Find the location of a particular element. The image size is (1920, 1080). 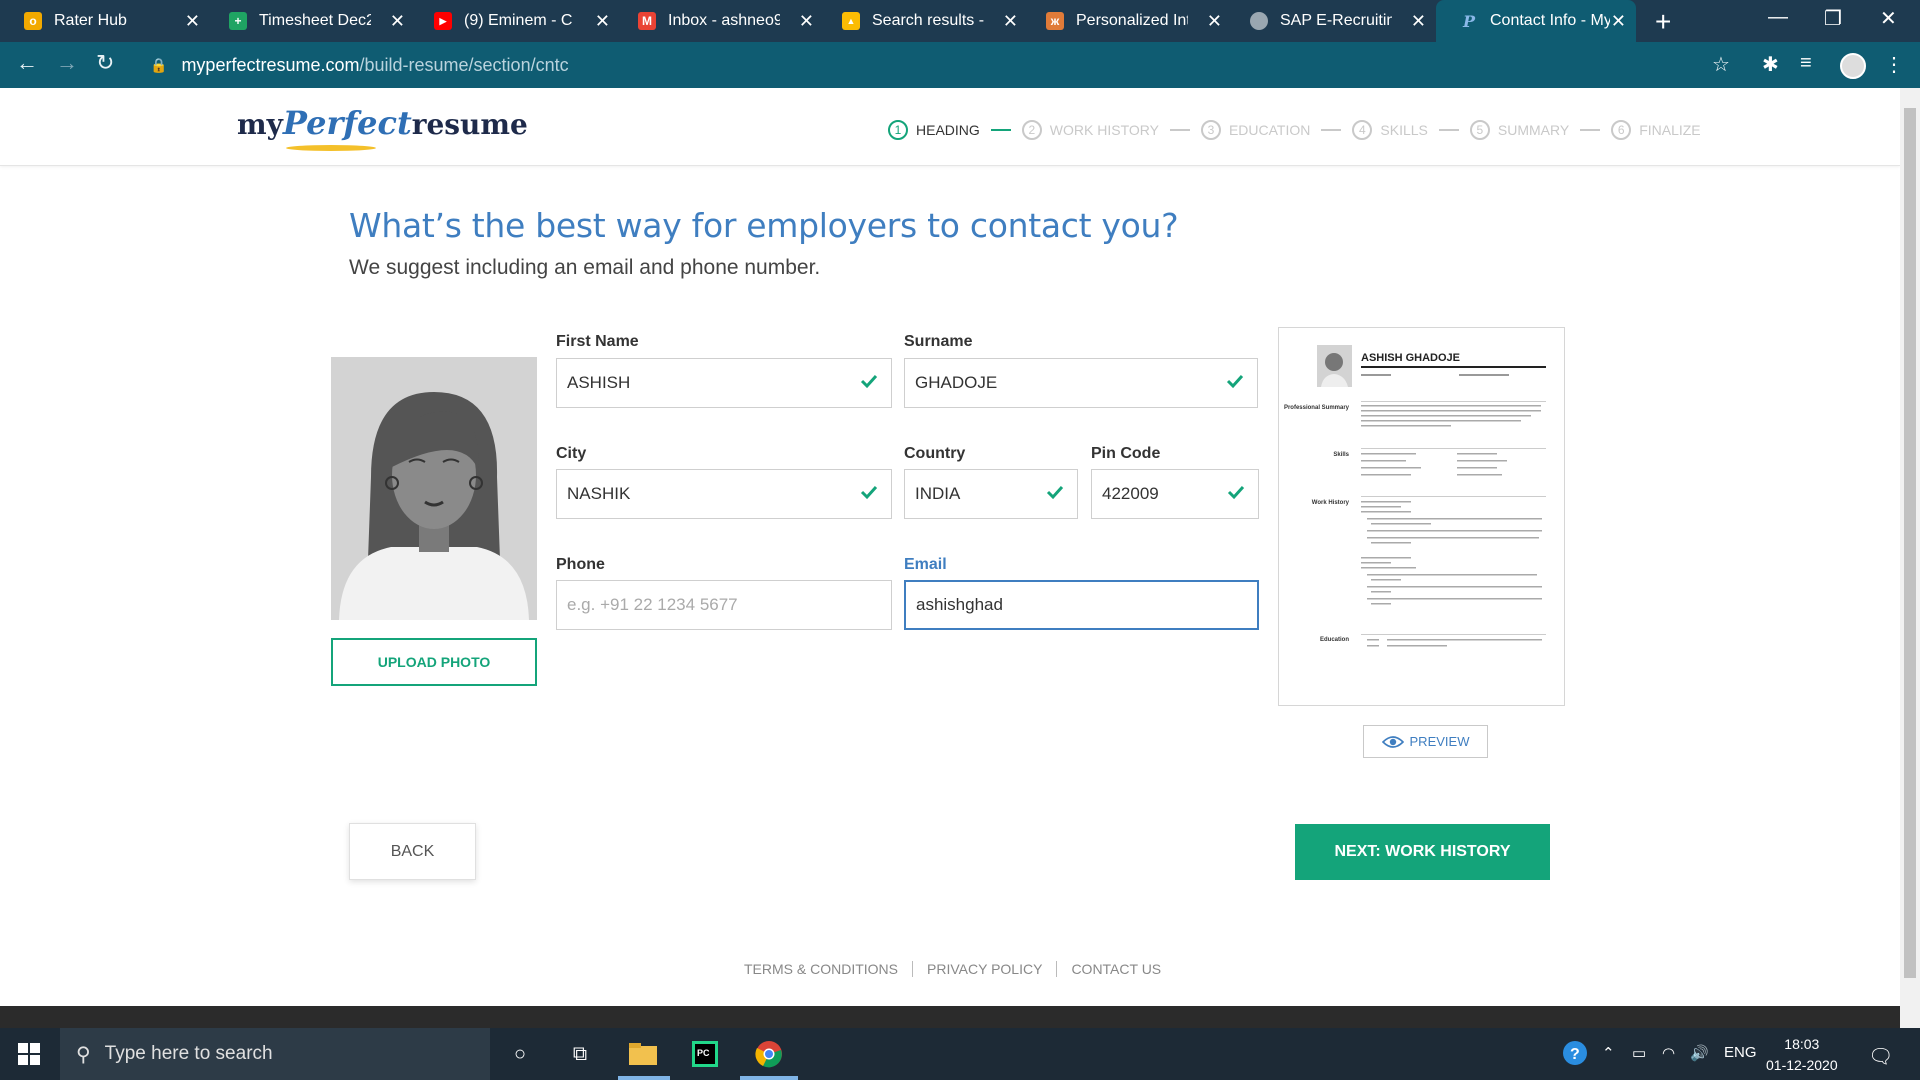

pycharm-icon: PC is located at coordinates (705, 1054).